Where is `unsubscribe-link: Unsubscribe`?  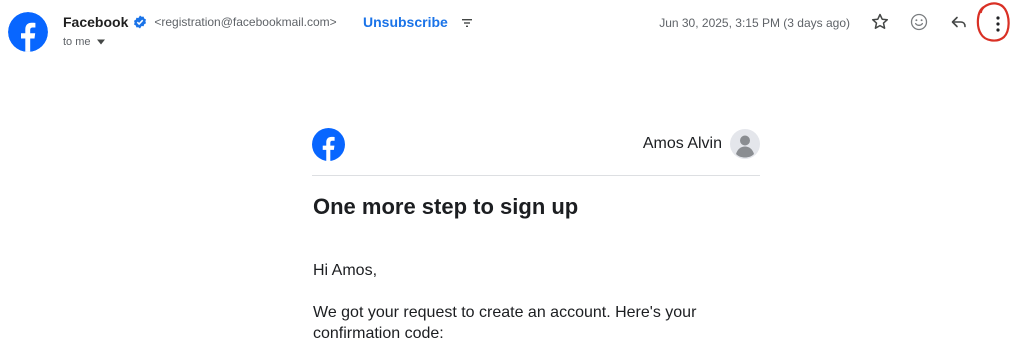 unsubscribe-link: Unsubscribe is located at coordinates (405, 22).